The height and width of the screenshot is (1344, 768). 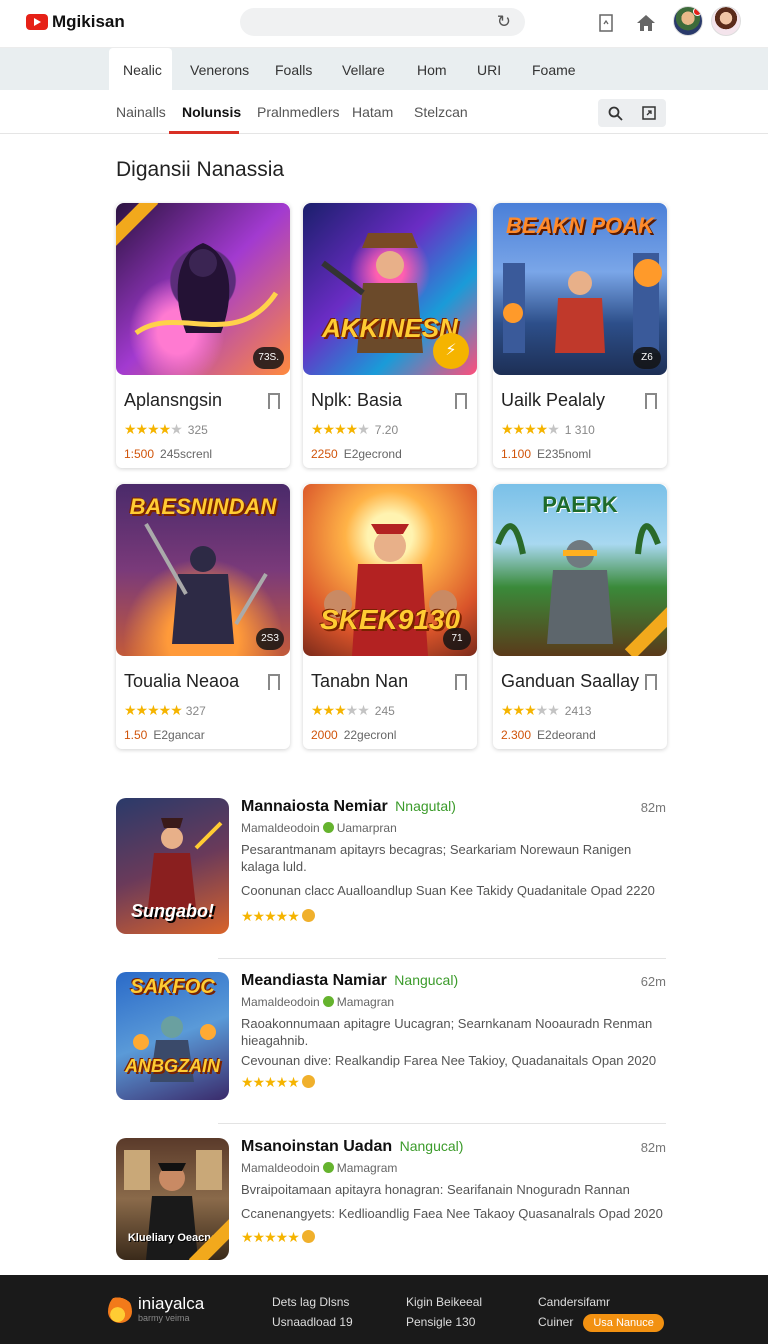 What do you see at coordinates (367, 1168) in the screenshot?
I see `category: Mamagram` at bounding box center [367, 1168].